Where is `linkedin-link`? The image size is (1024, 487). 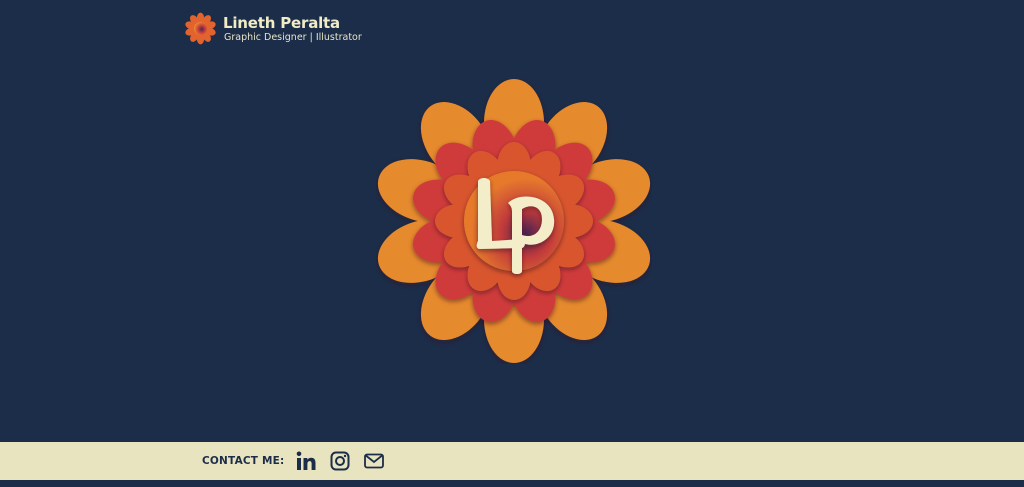
linkedin-link is located at coordinates (306, 461).